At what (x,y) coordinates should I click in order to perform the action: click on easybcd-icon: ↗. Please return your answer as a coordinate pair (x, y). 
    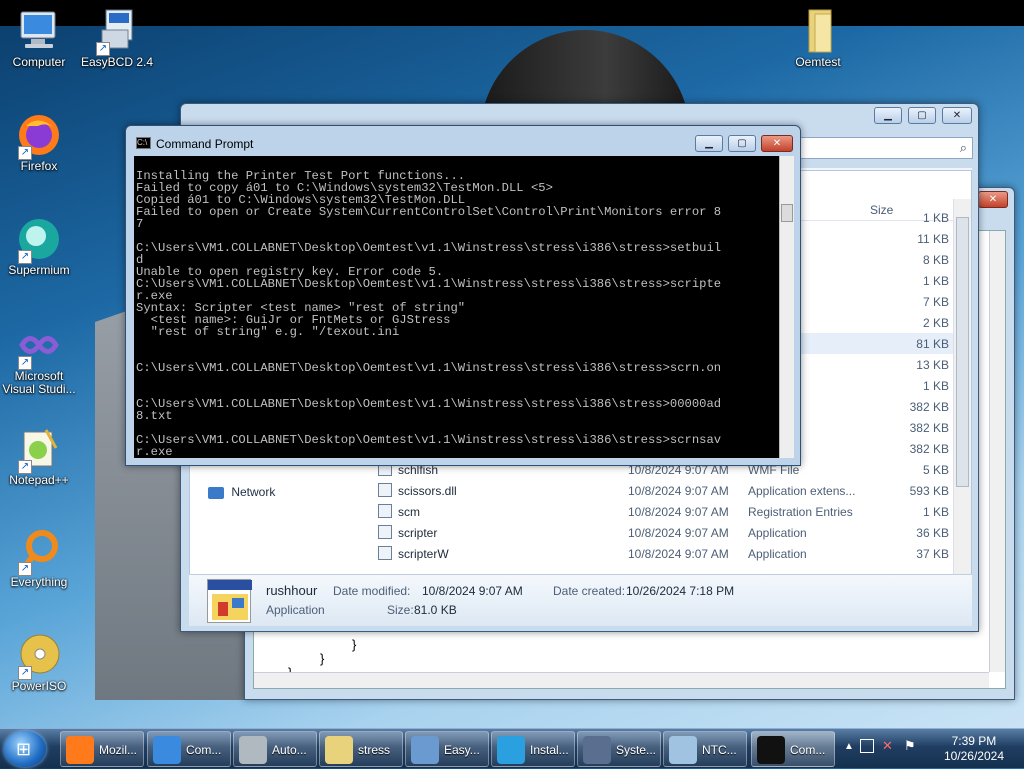
    Looking at the image, I should click on (117, 32).